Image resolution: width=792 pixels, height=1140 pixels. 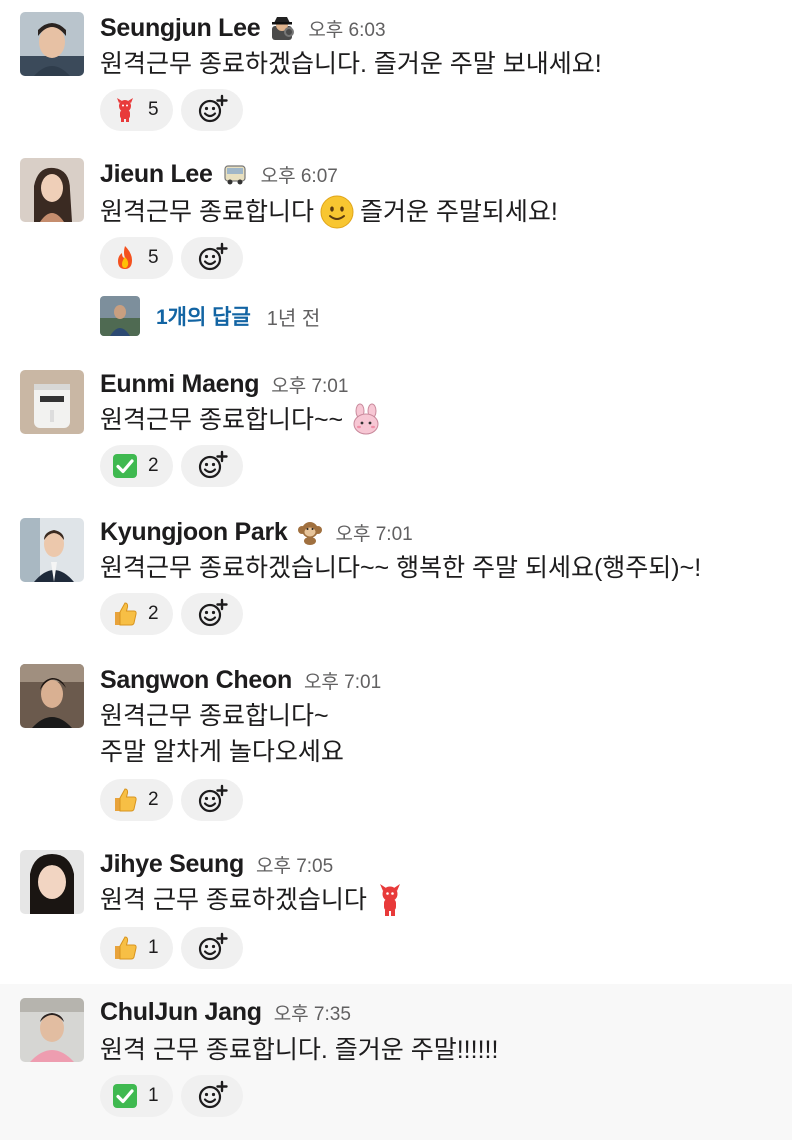 I want to click on message-header: ChulJun Jang 오후 7:35, so click(x=225, y=1012).